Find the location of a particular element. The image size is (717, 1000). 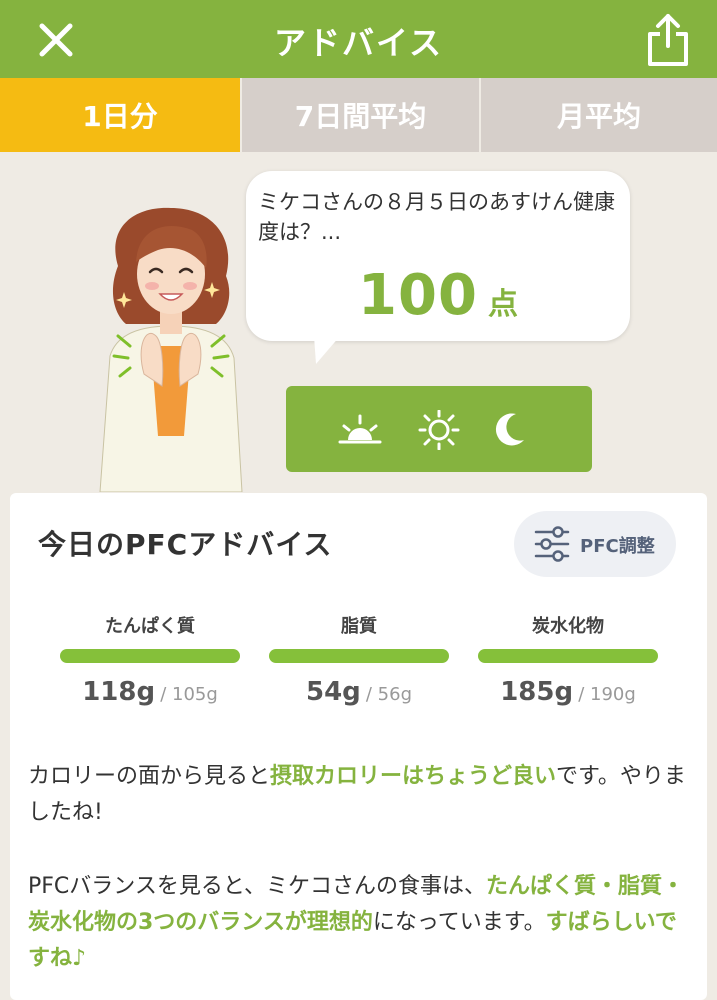

metric-name: たんぱく質 is located at coordinates (150, 626).